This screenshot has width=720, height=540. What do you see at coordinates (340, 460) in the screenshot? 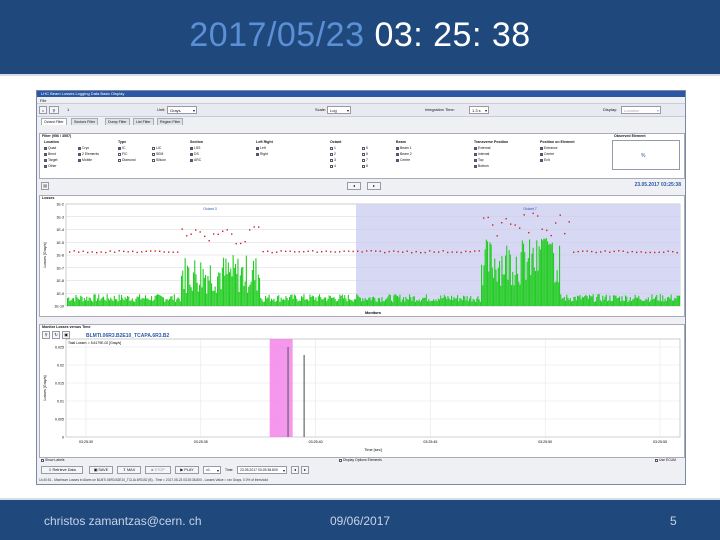
I see `display-options-checkbox` at bounding box center [340, 460].